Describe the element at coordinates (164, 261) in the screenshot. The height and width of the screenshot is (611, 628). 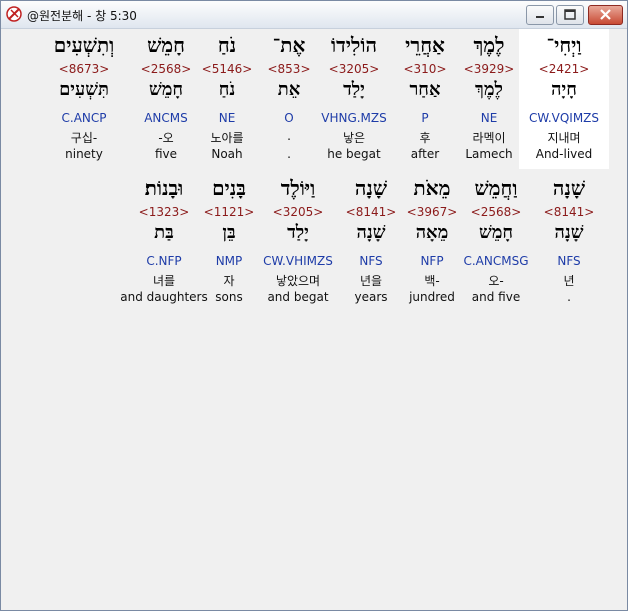
I see `parsing-code: C.NFP` at that location.